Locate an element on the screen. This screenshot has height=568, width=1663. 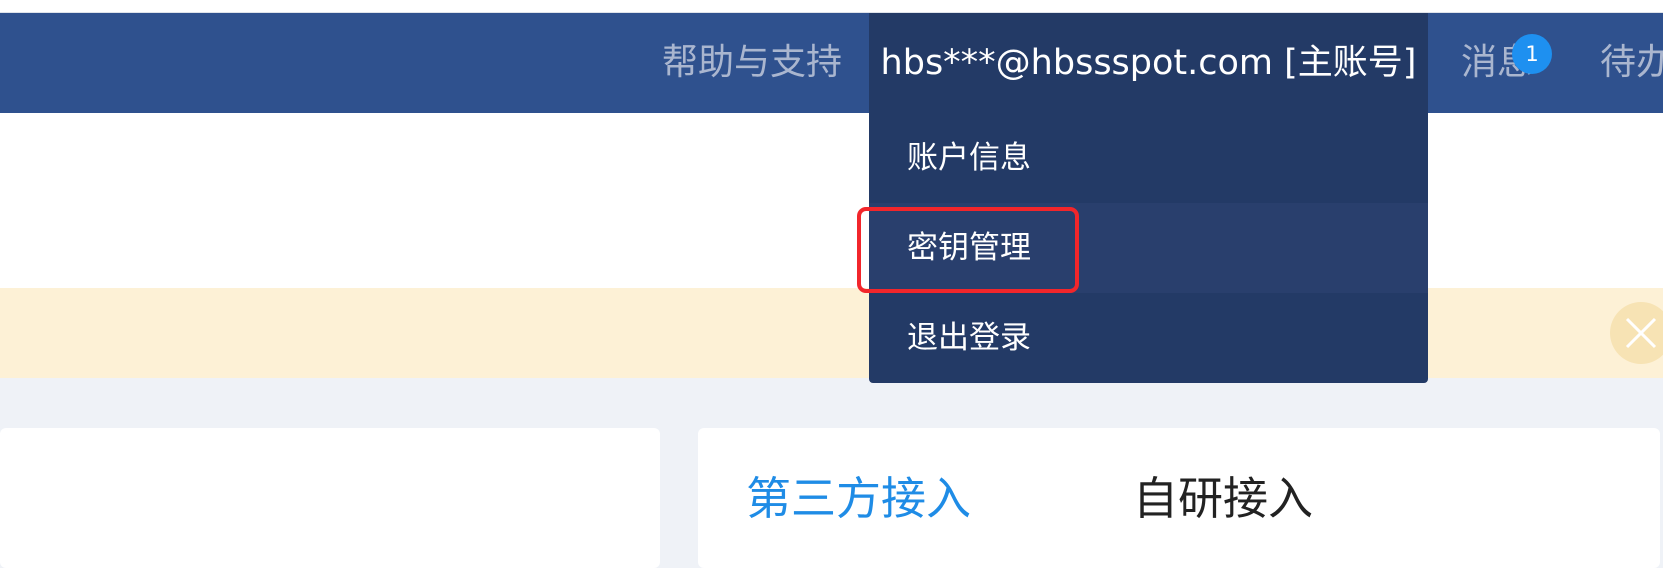
close-icon is located at coordinates (1641, 333).